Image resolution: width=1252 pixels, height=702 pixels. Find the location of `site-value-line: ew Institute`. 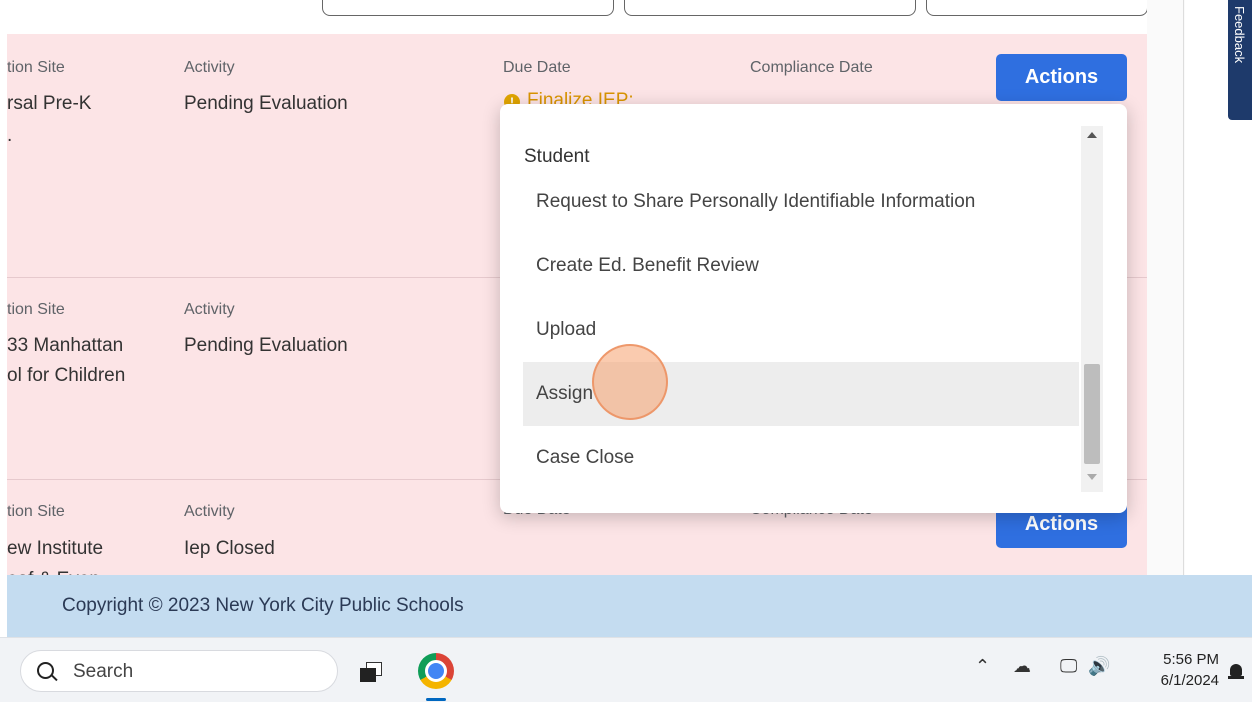

site-value-line: ew Institute is located at coordinates (55, 548).